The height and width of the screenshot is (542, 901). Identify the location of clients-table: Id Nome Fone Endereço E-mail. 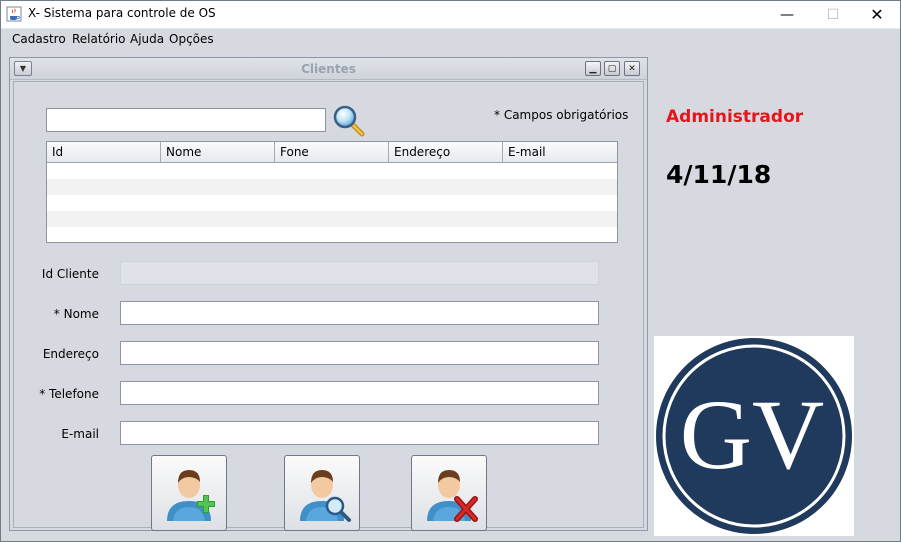
(332, 192).